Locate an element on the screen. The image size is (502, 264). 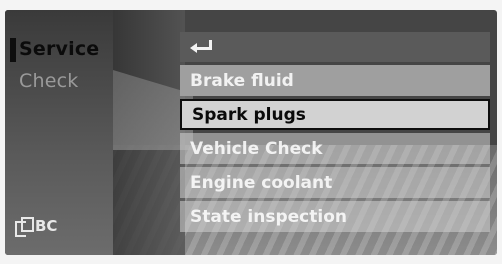
bc-button: BC is located at coordinates (36, 226).